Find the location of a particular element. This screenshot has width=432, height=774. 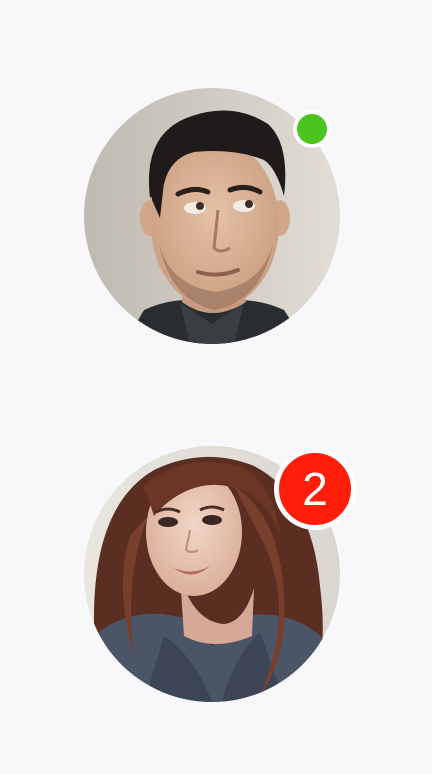

online-status-dot is located at coordinates (312, 129).